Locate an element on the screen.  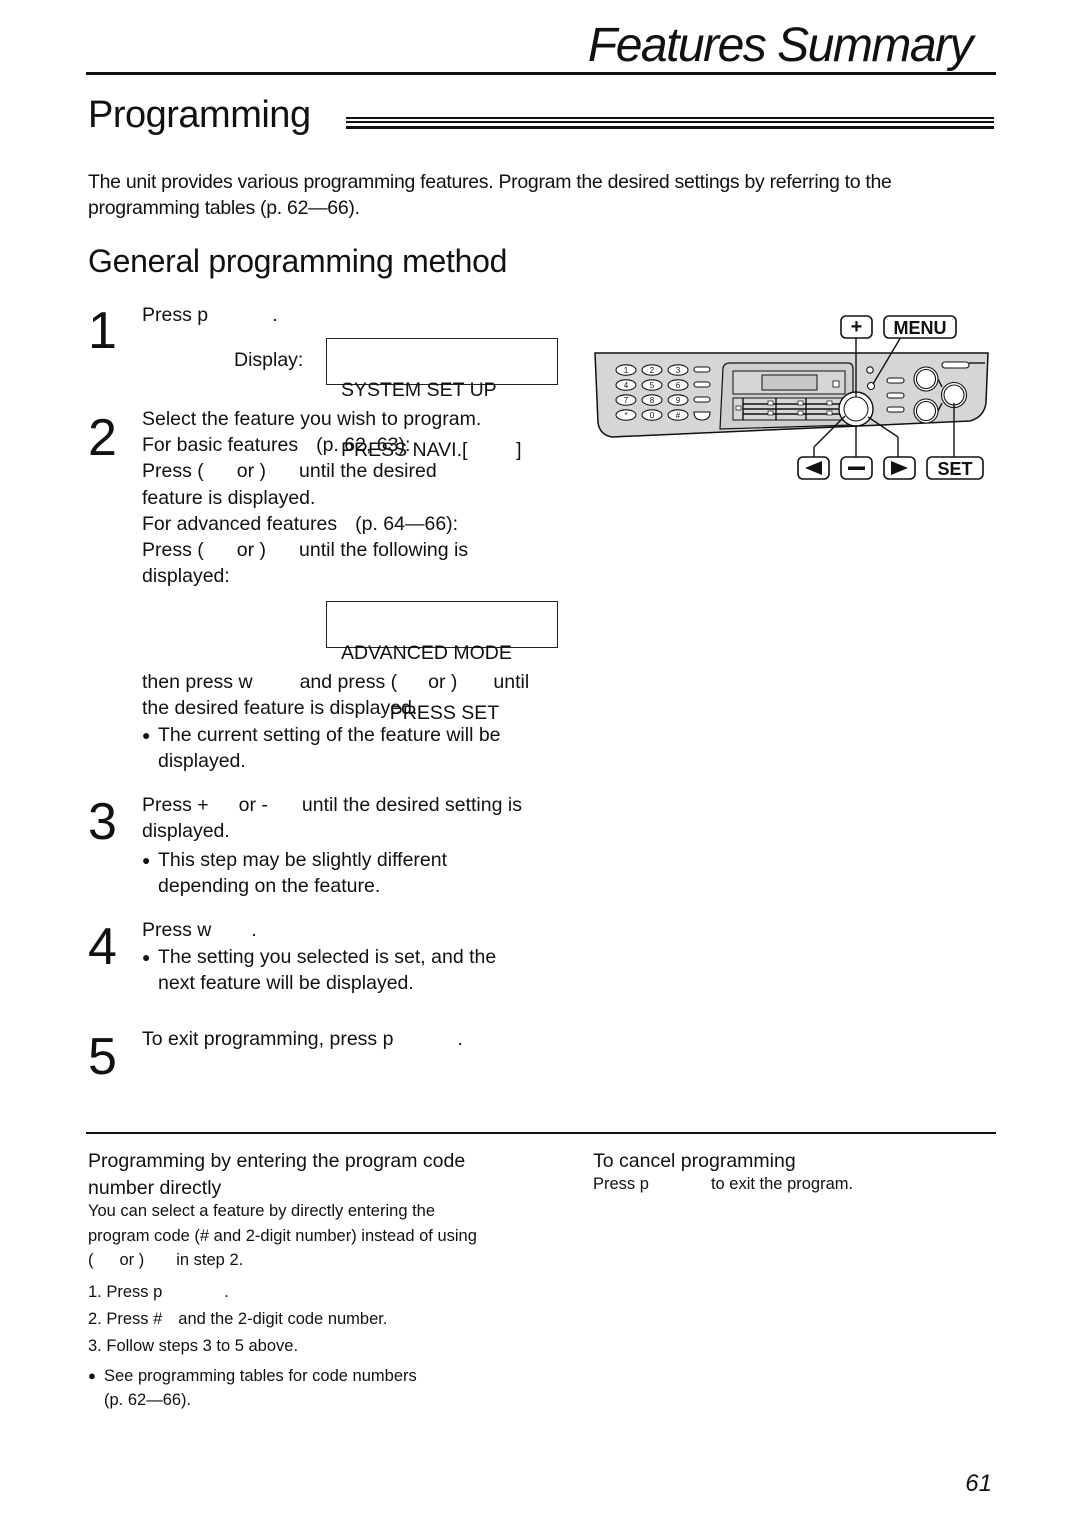
svg-text: SET is located at coordinates (954, 469).